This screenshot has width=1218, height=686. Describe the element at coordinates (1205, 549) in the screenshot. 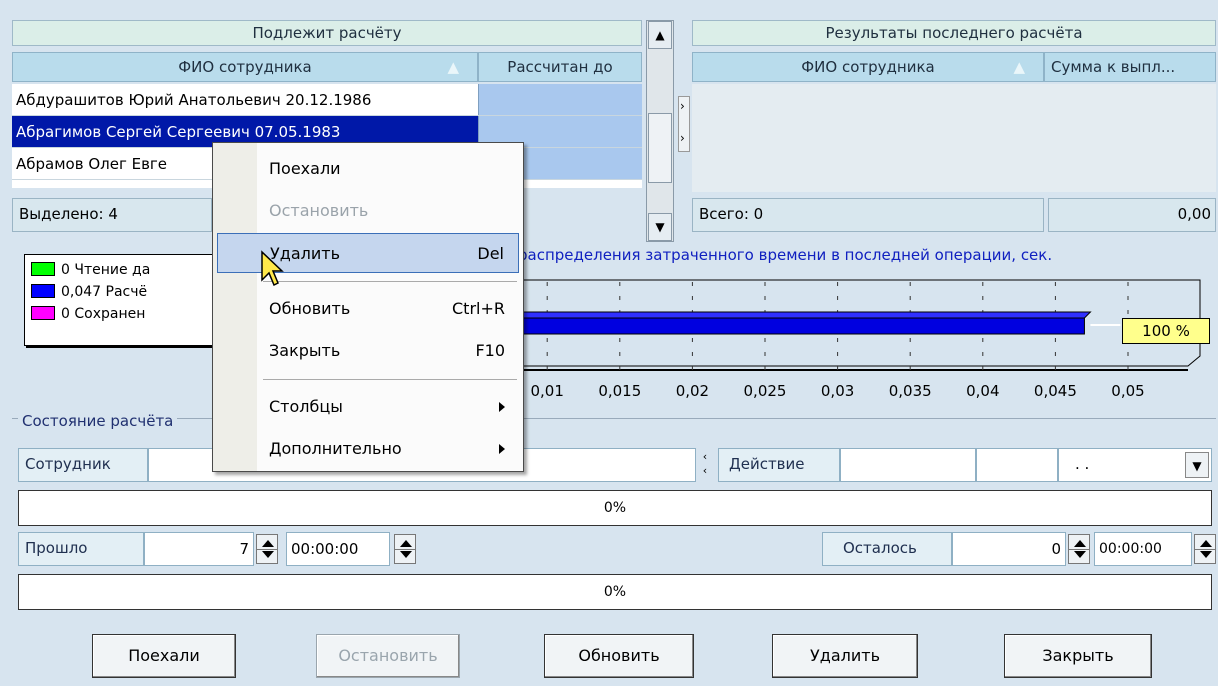

I see `remaining-time-stepper` at that location.